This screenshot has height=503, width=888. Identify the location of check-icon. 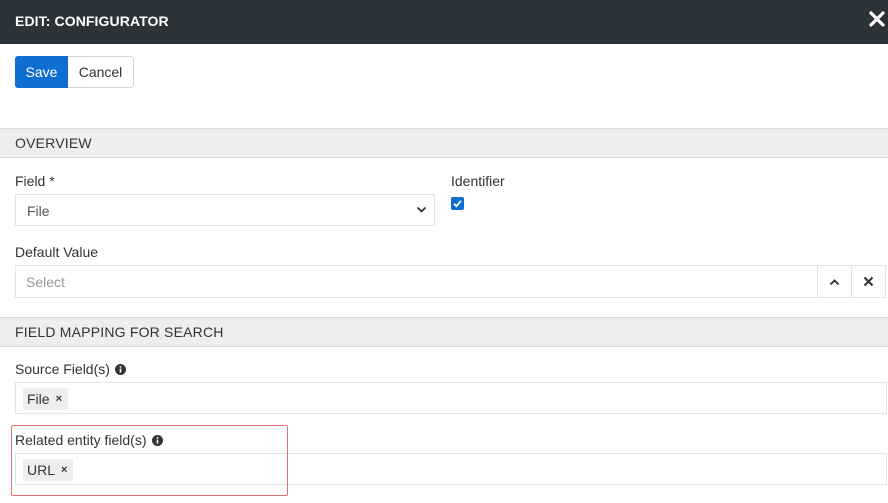
(457, 204).